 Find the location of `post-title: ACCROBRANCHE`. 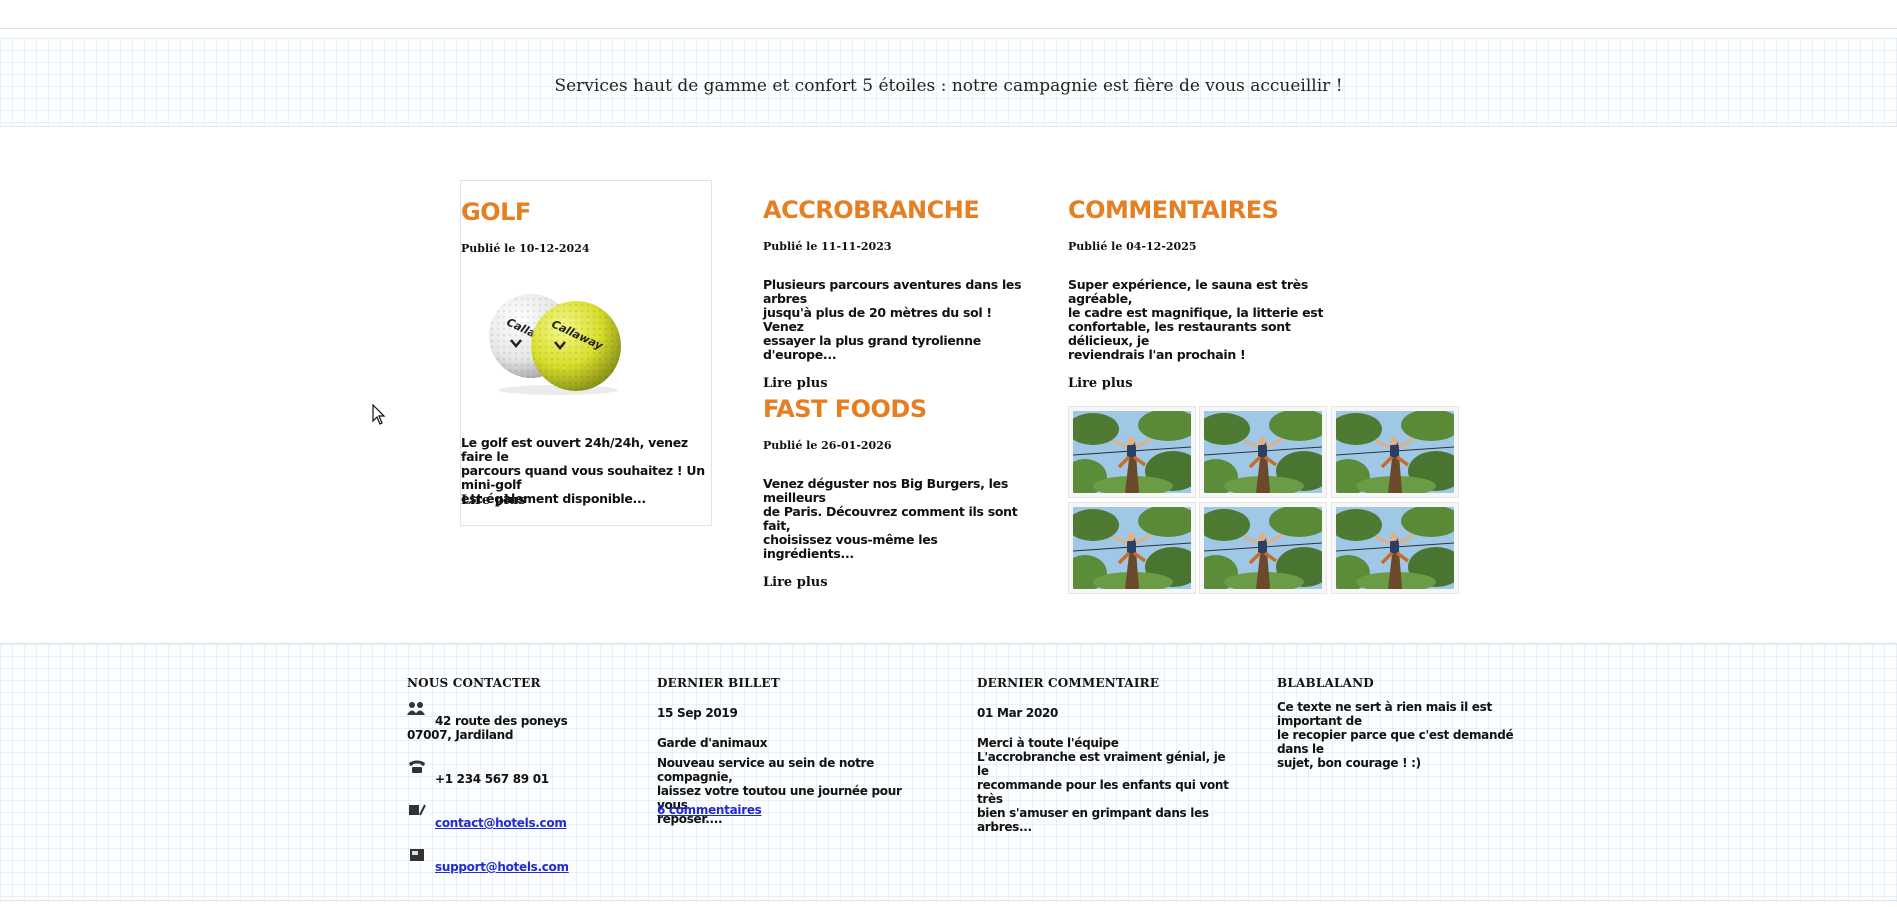

post-title: ACCROBRANCHE is located at coordinates (893, 210).